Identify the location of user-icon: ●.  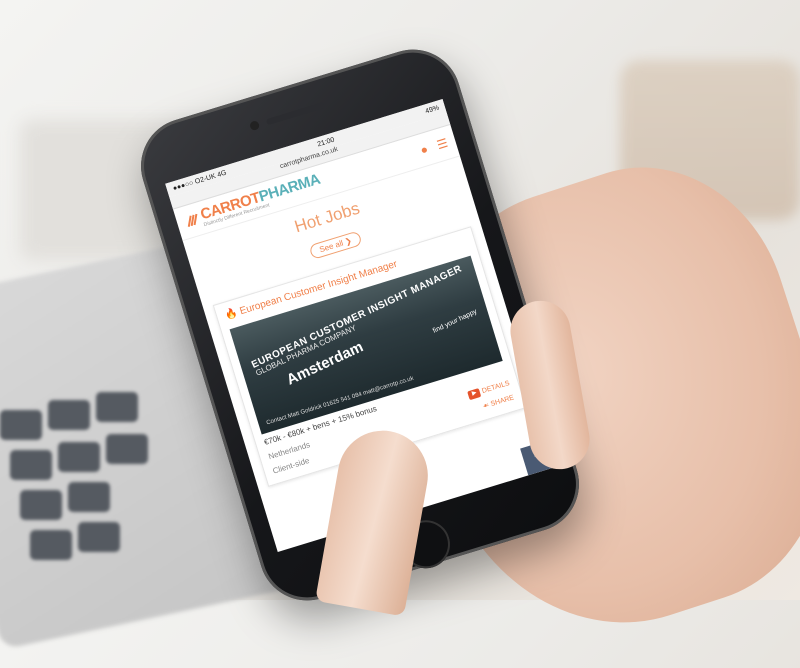
(424, 150).